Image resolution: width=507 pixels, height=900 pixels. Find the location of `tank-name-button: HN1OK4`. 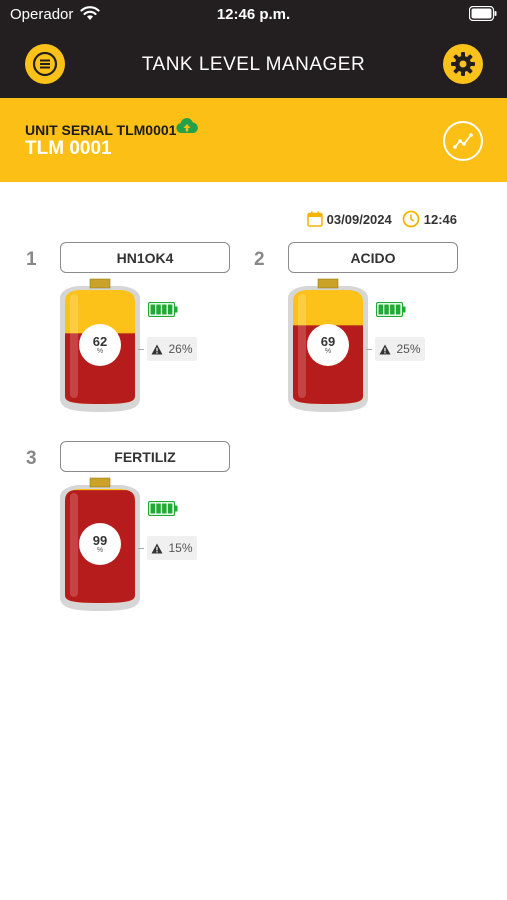

tank-name-button: HN1OK4 is located at coordinates (145, 257).